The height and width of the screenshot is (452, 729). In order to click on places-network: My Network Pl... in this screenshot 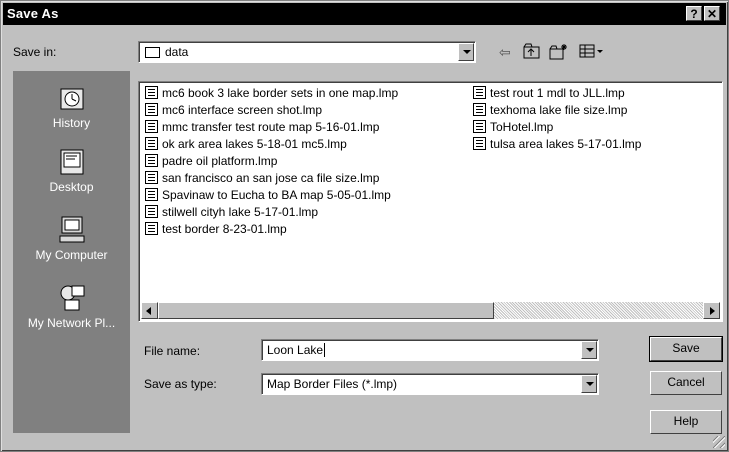, I will do `click(71, 306)`.